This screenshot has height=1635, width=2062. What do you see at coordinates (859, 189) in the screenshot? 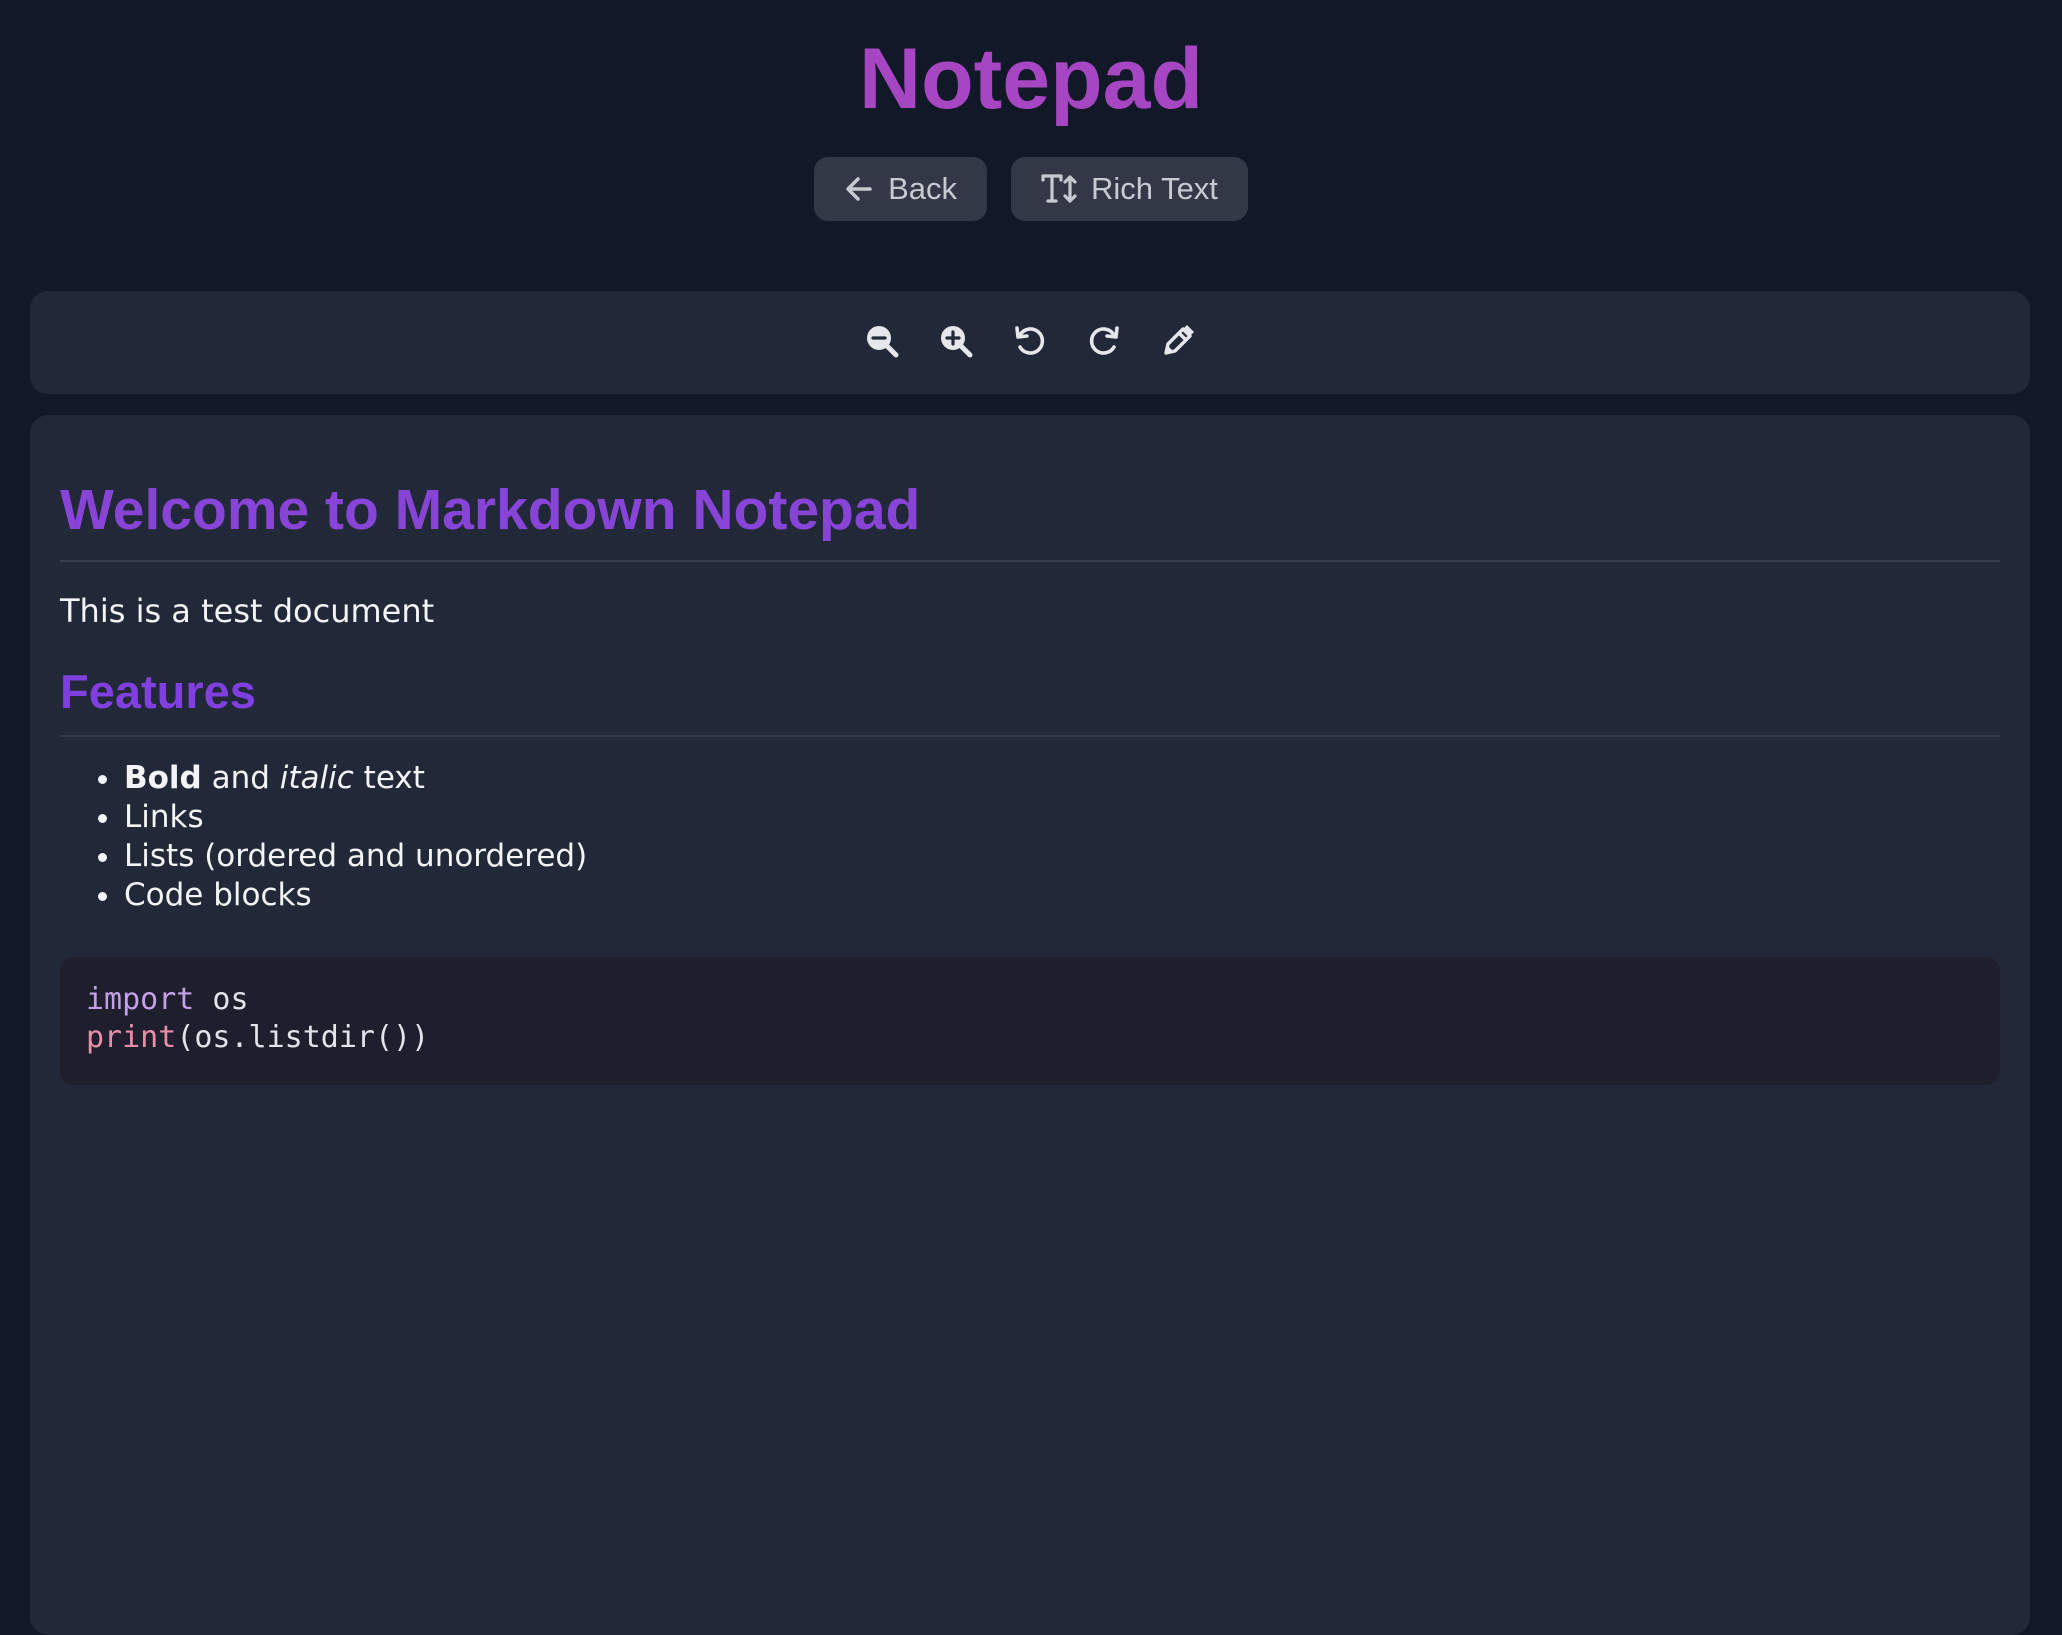
I see `arrow-left-icon` at bounding box center [859, 189].